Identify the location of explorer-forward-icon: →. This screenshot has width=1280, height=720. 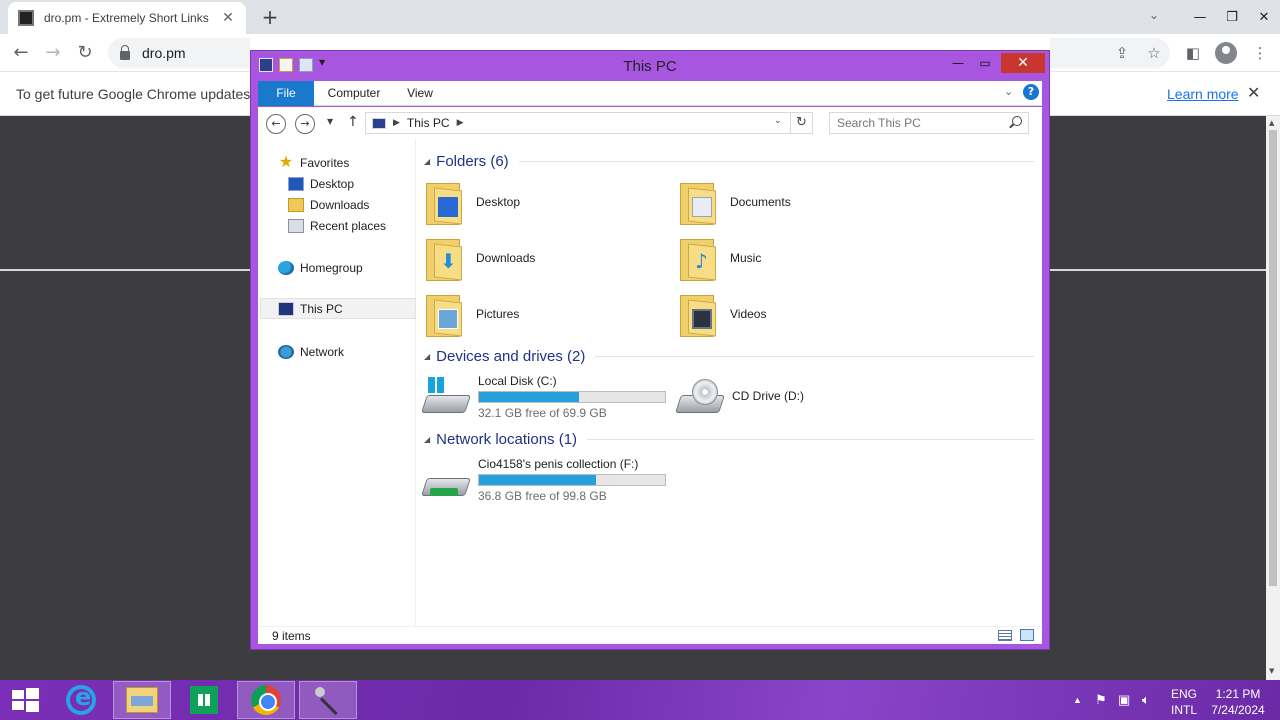
(305, 124).